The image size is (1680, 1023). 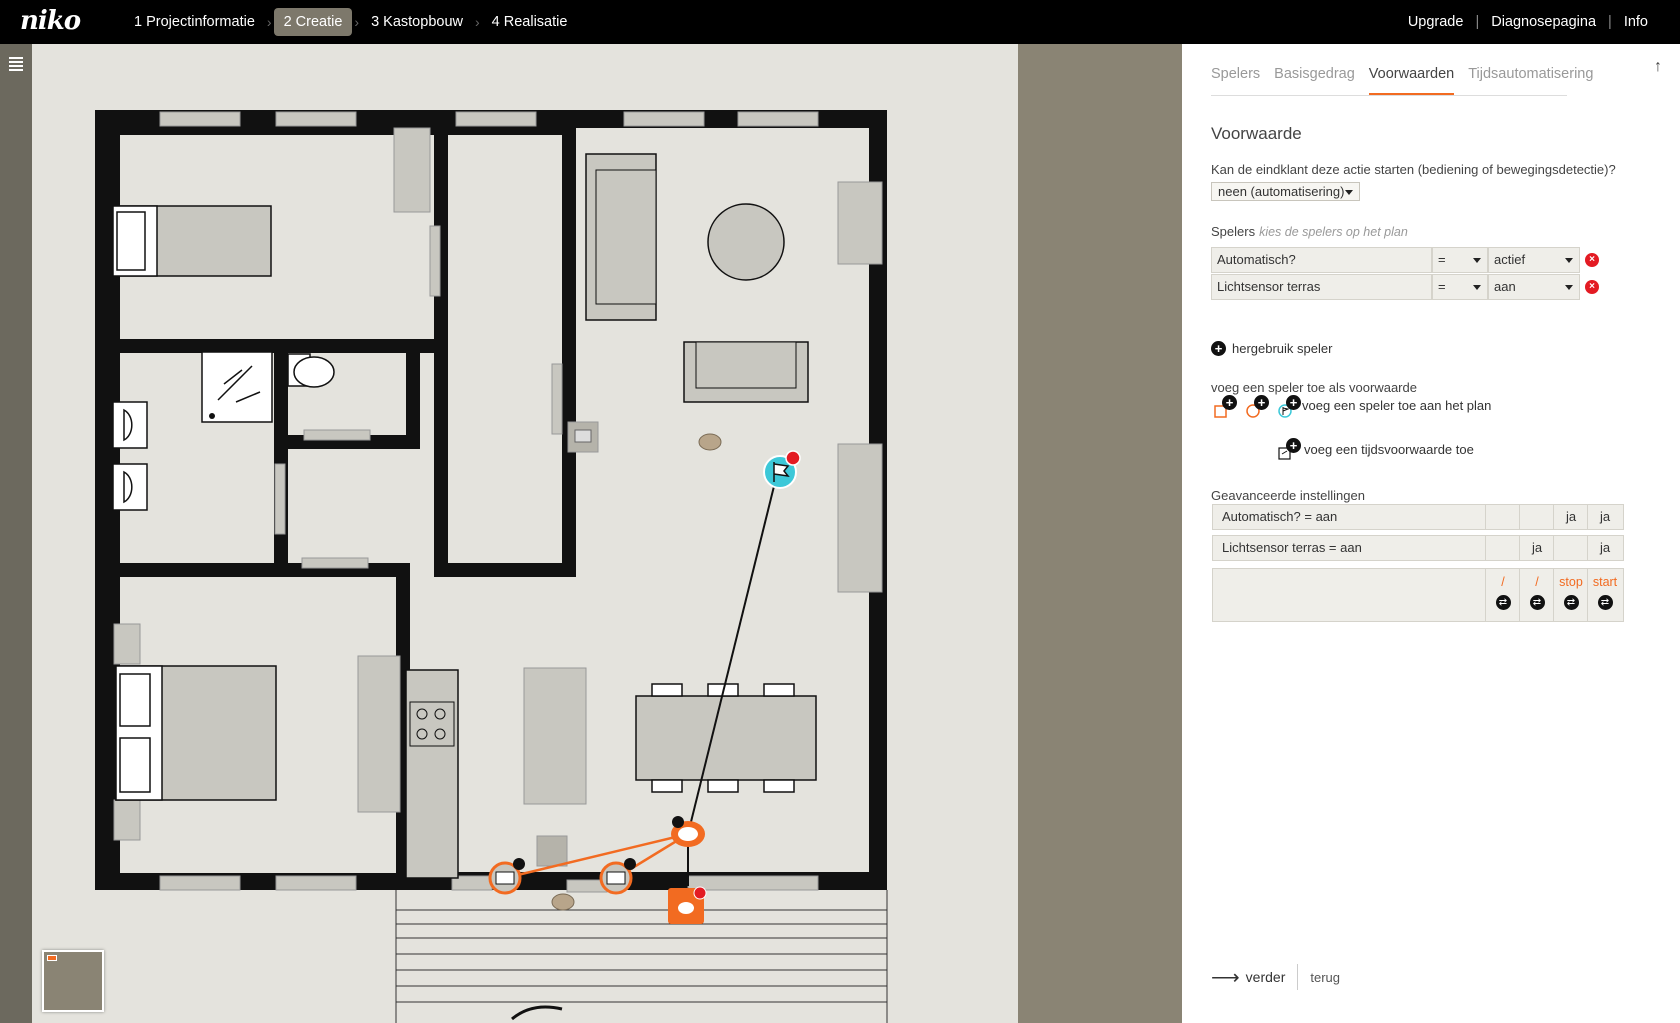 What do you see at coordinates (1321, 287) in the screenshot?
I see `condition-name: Lichtsensor terras` at bounding box center [1321, 287].